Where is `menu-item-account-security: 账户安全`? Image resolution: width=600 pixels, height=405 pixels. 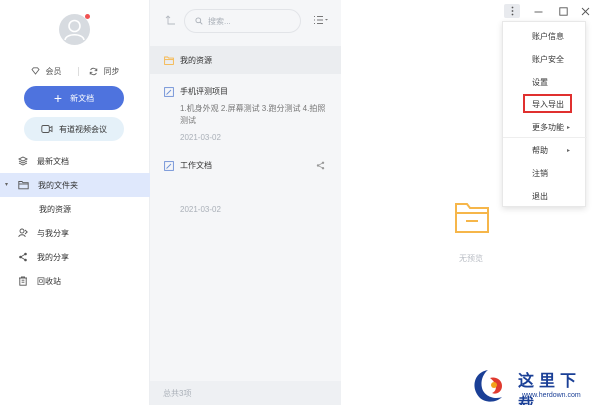
menu-item-account-security: 账户安全 is located at coordinates (545, 59).